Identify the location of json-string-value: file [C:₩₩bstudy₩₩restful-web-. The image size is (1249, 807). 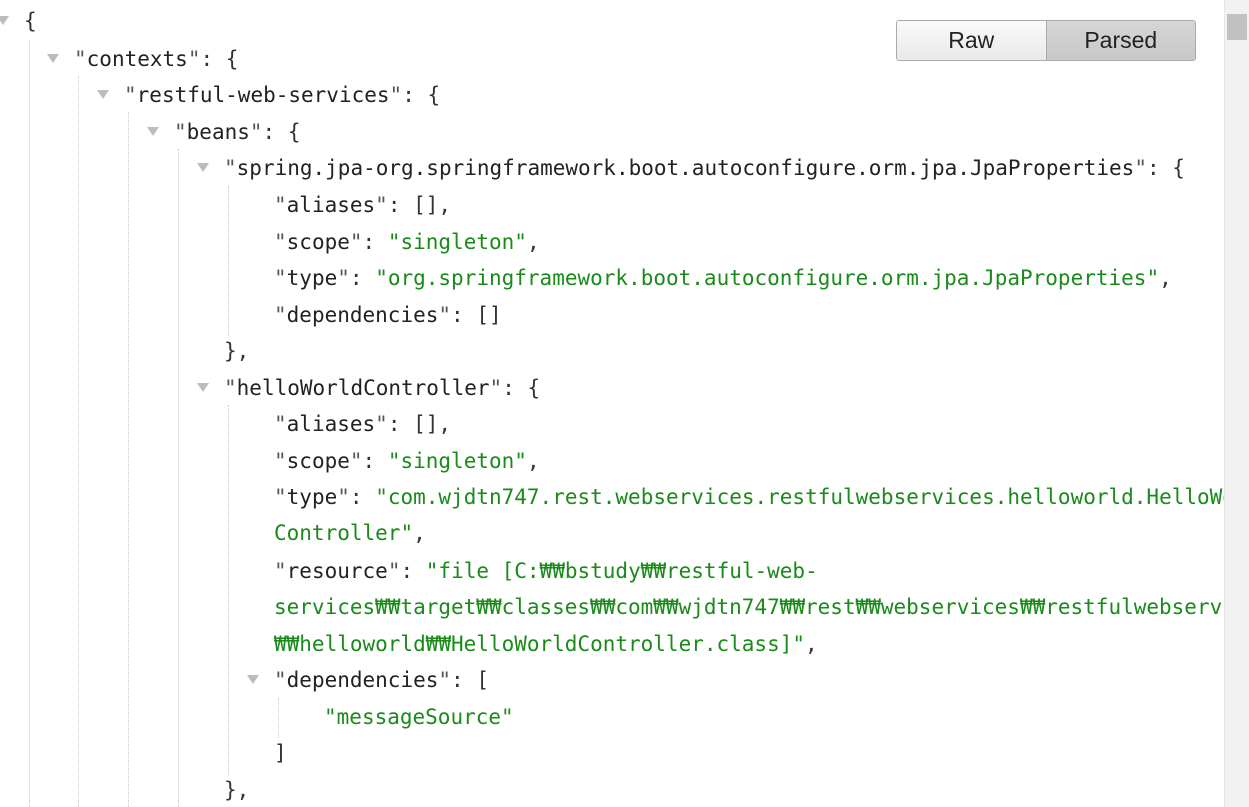
(628, 571).